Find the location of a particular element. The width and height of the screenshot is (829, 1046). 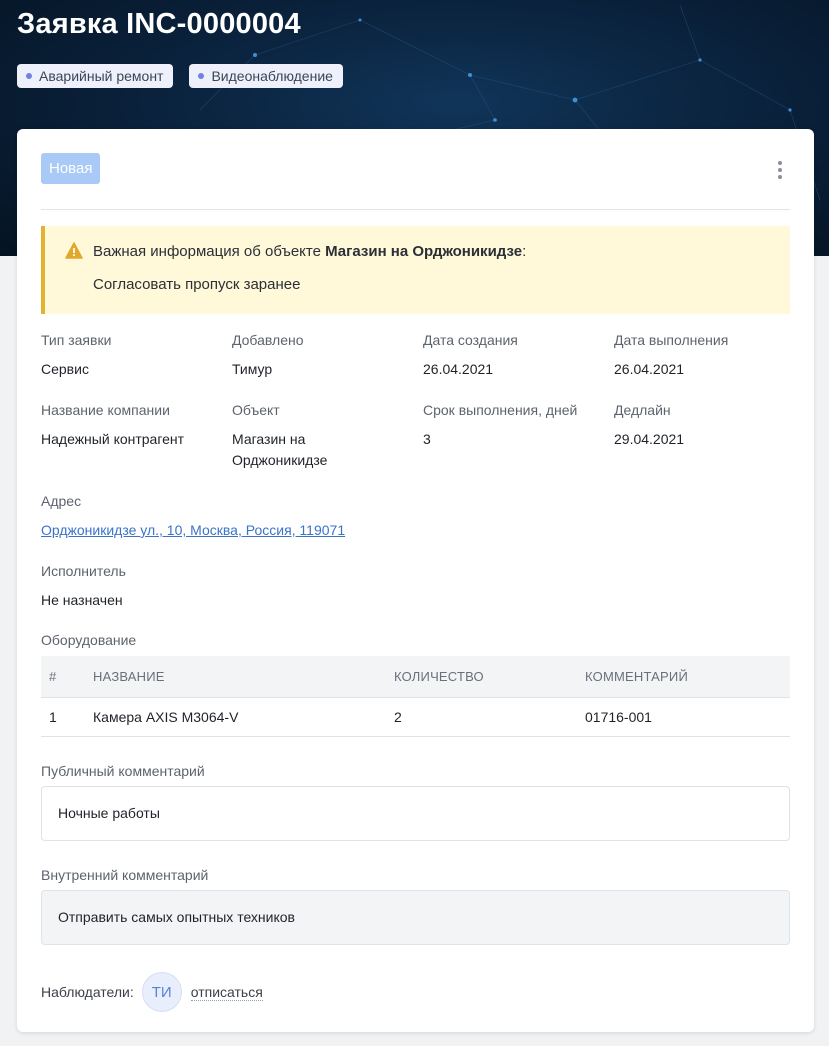

column-header: # is located at coordinates (53, 676).